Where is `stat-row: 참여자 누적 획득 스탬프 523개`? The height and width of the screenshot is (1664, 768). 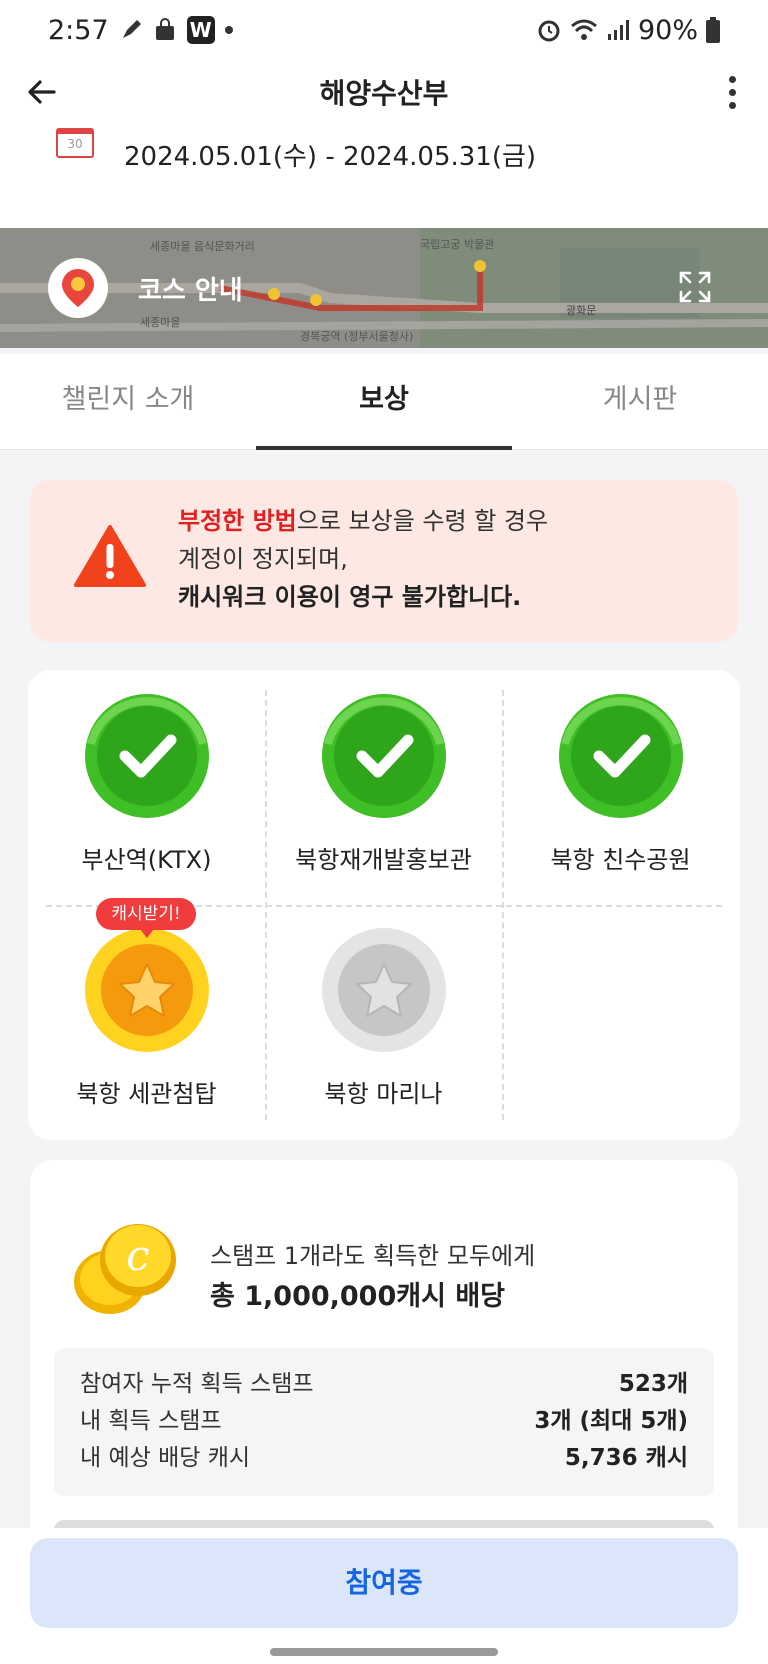
stat-row: 참여자 누적 획득 스탬프 523개 is located at coordinates (384, 1384).